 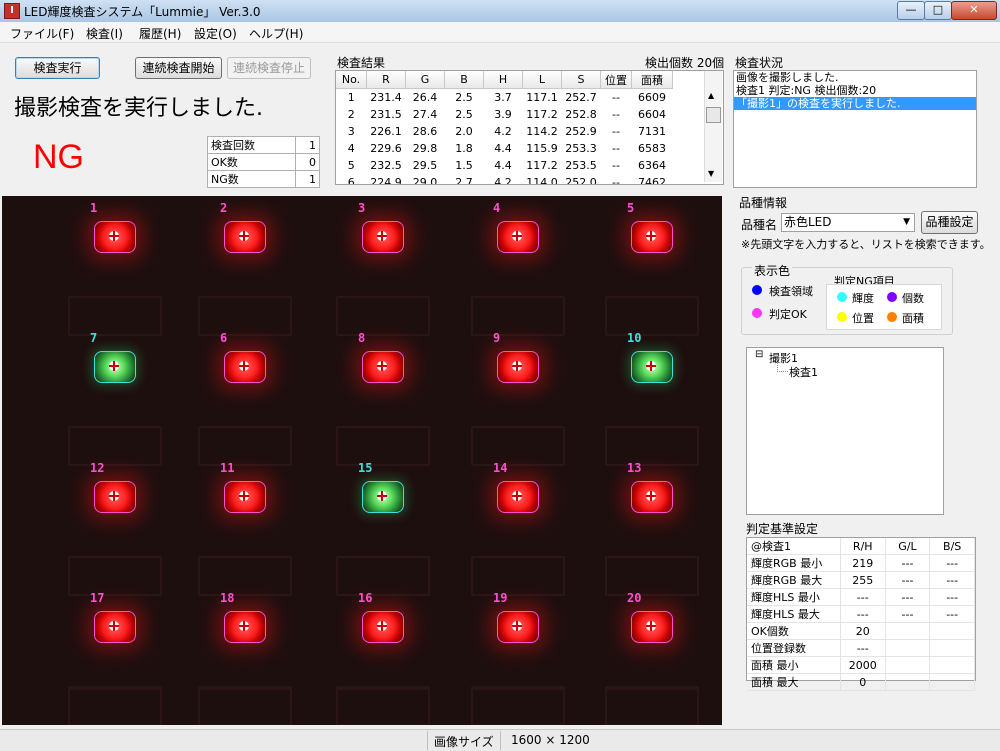 What do you see at coordinates (652, 180) in the screenshot?
I see `results-cell: 7462` at bounding box center [652, 180].